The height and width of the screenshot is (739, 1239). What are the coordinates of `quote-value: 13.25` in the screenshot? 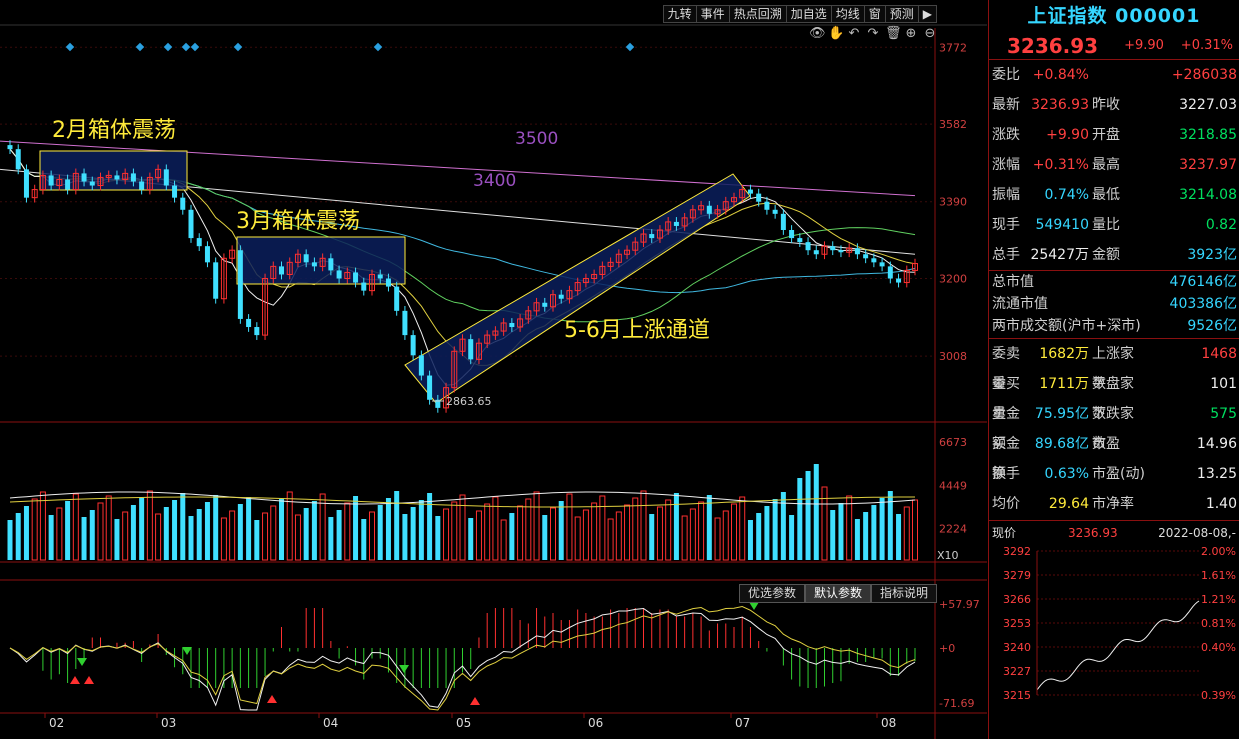 It's located at (1216, 474).